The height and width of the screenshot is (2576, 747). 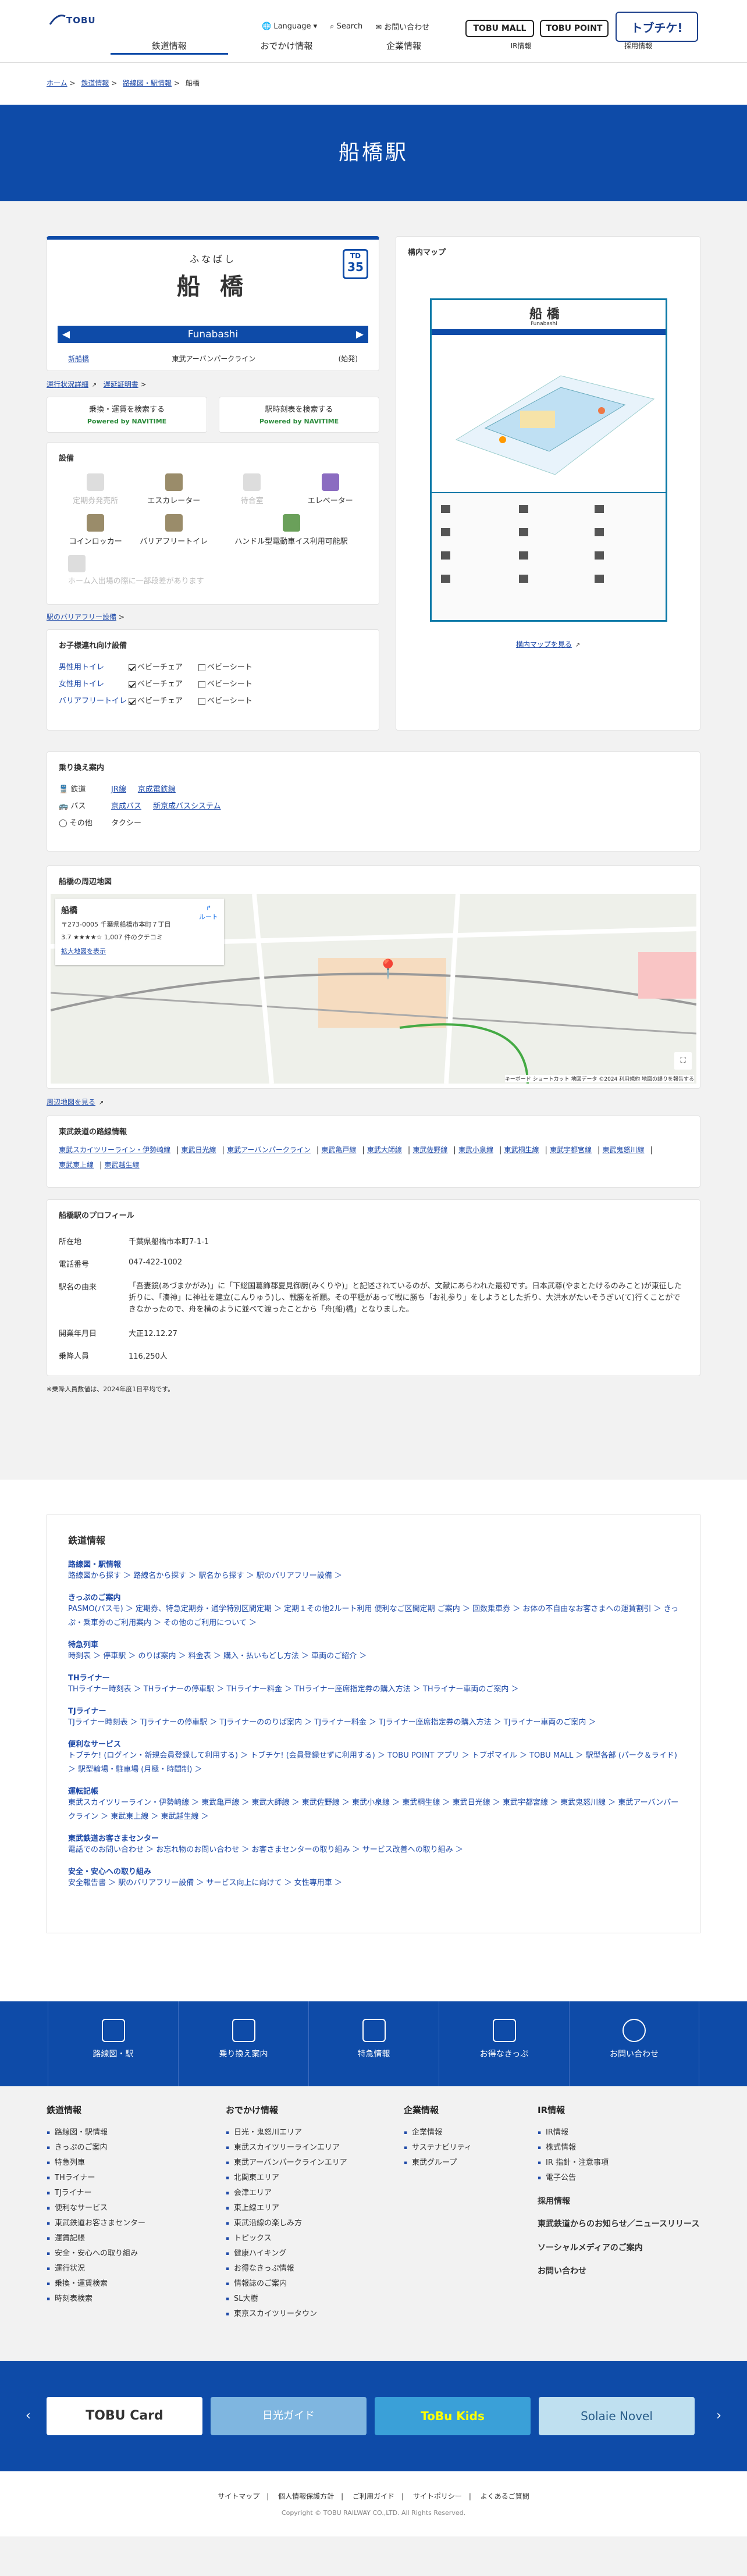 I want to click on barrier-free-link: 駅のバリアフリー設備, so click(x=81, y=617).